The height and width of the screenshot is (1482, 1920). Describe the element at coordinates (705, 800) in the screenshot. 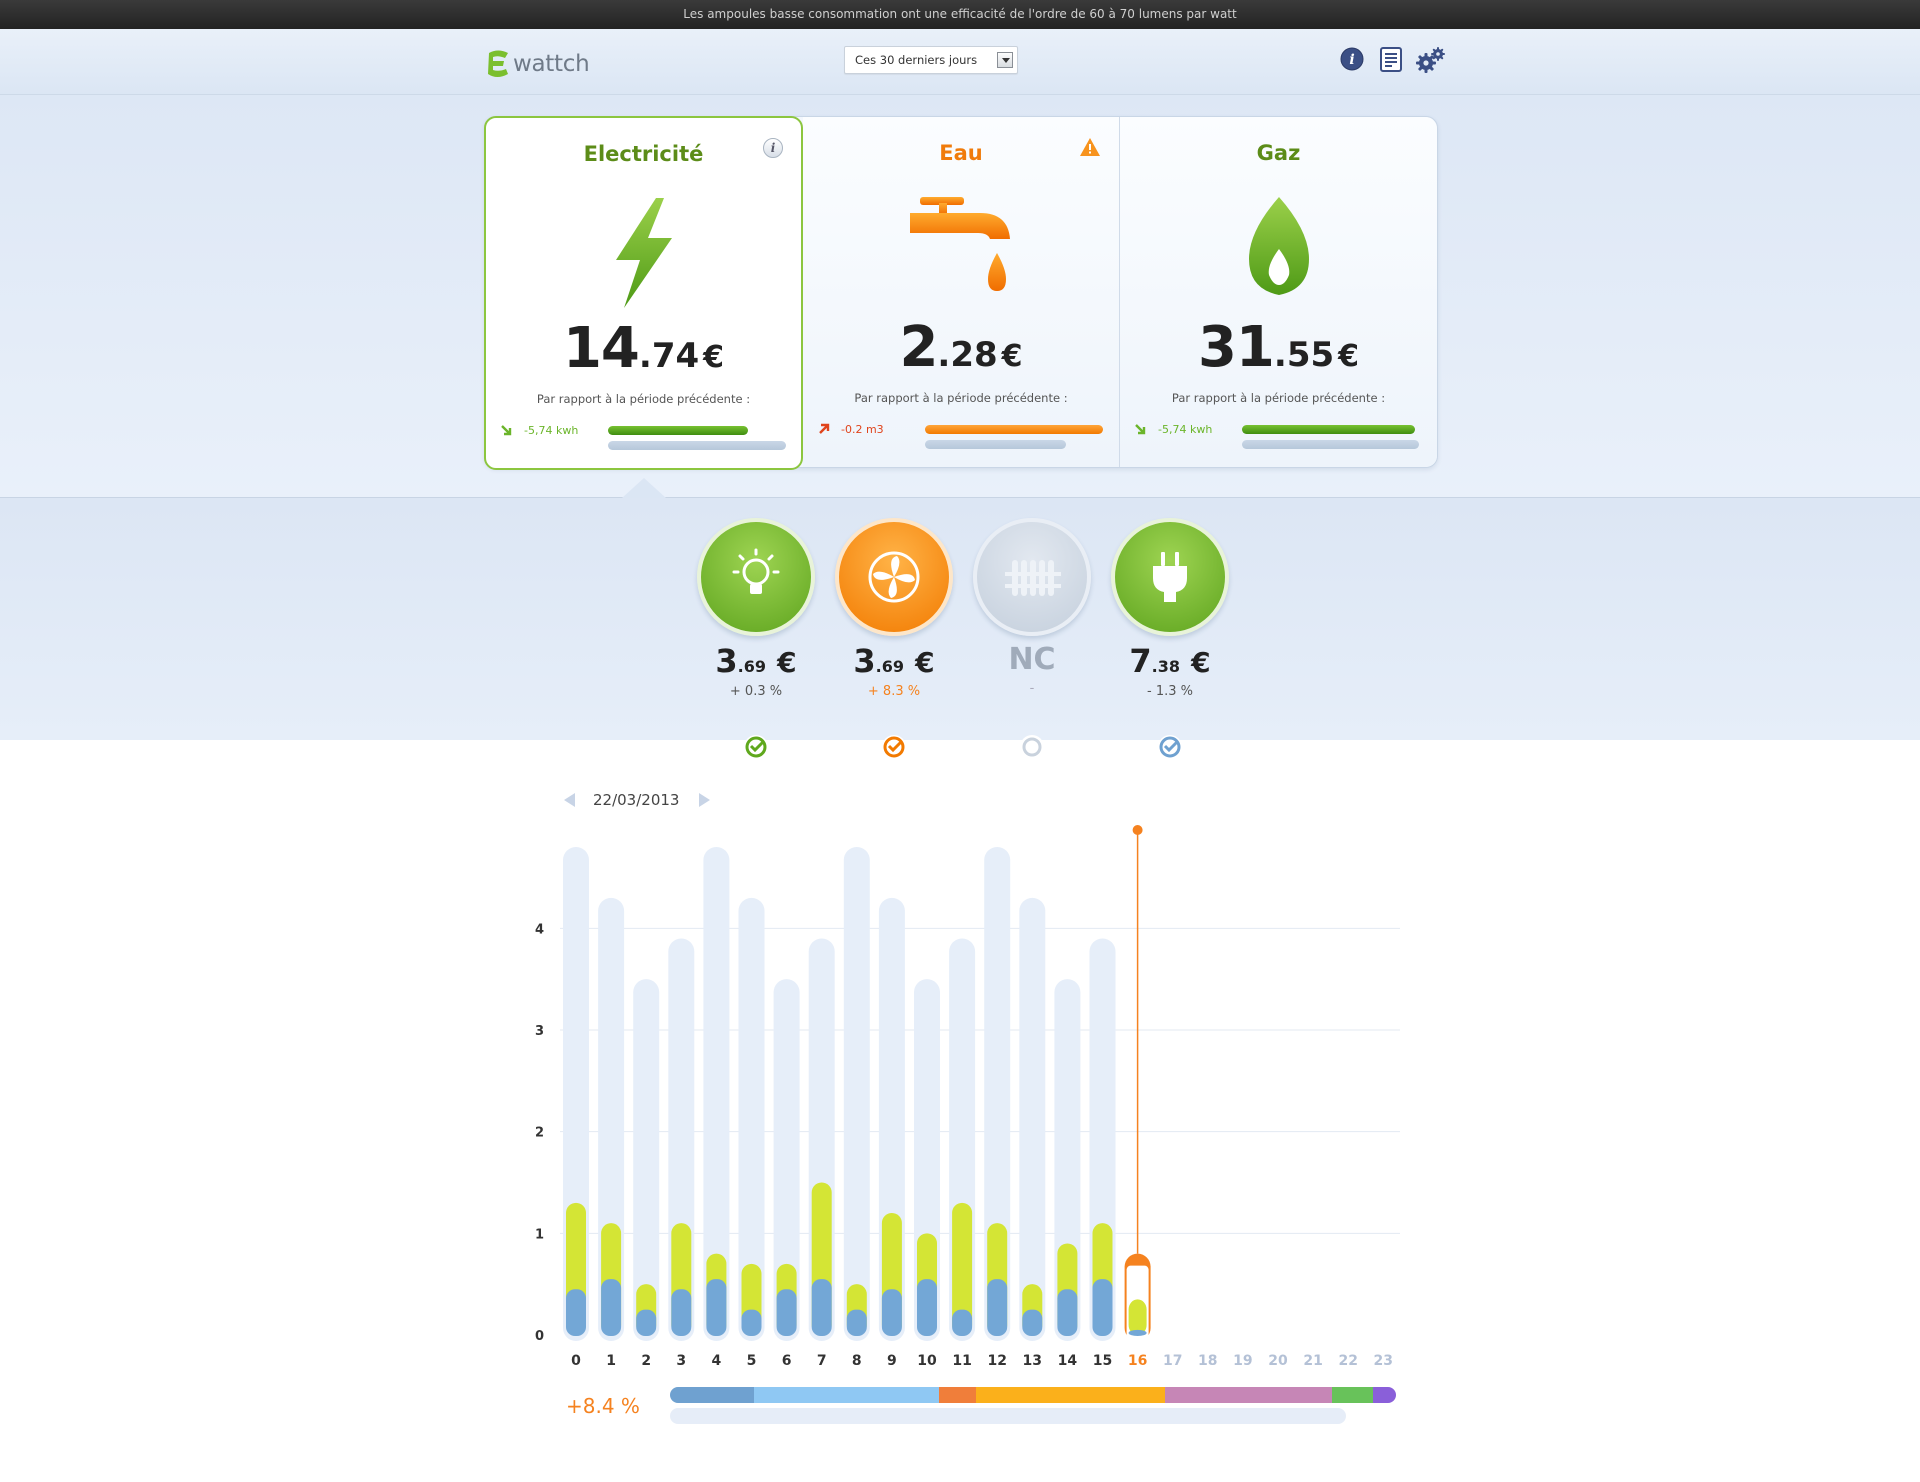

I see `next-day-icon` at that location.